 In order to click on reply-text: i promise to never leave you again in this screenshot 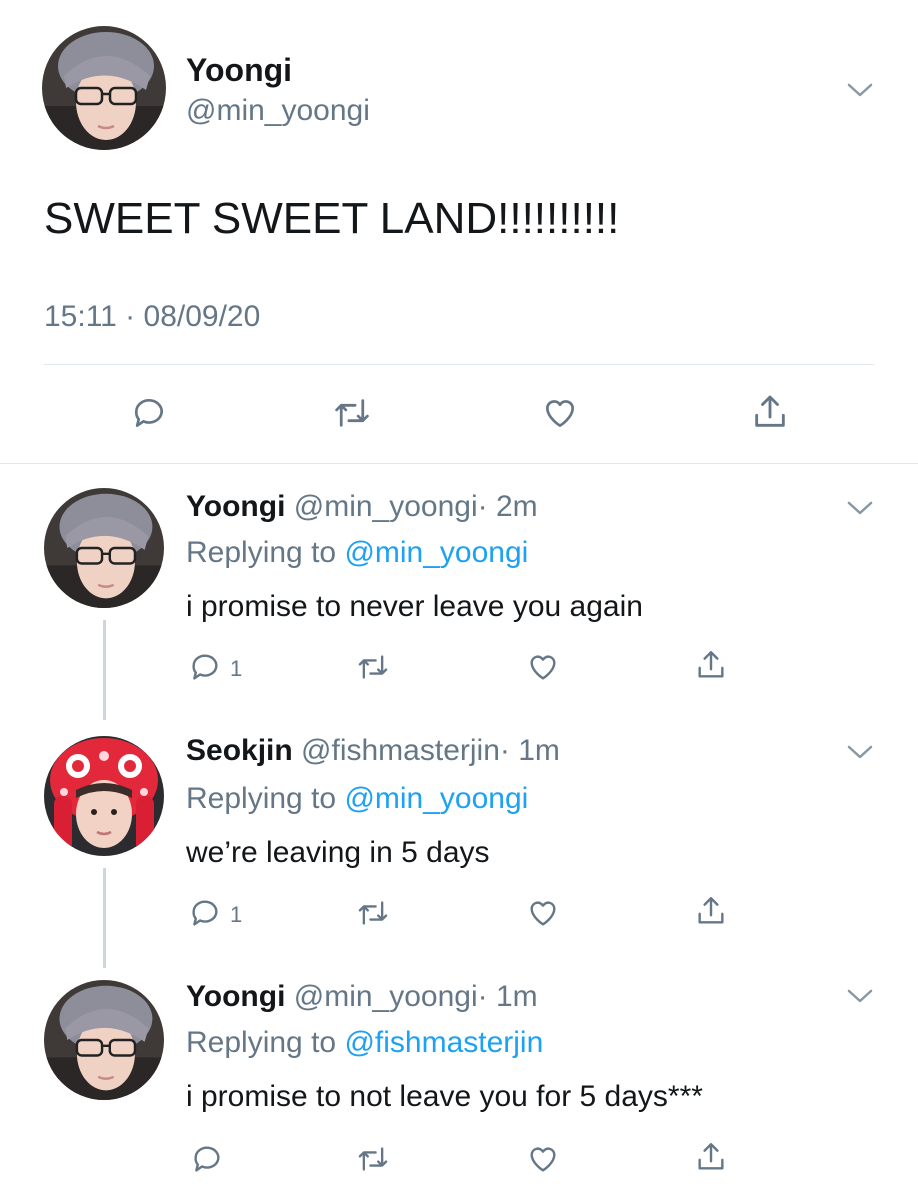, I will do `click(414, 606)`.